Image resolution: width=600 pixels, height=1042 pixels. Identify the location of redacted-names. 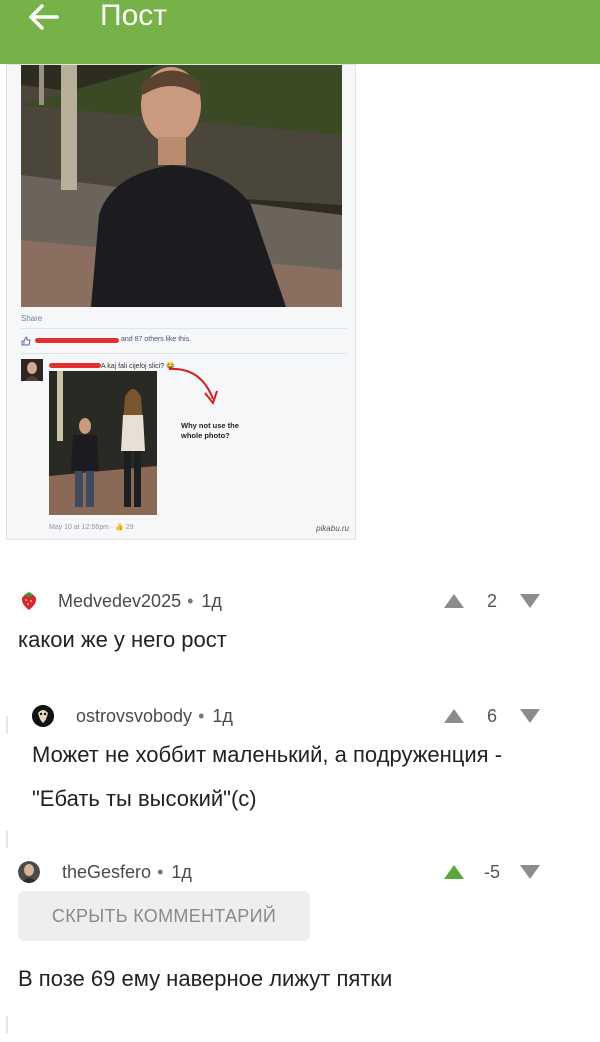
(77, 340).